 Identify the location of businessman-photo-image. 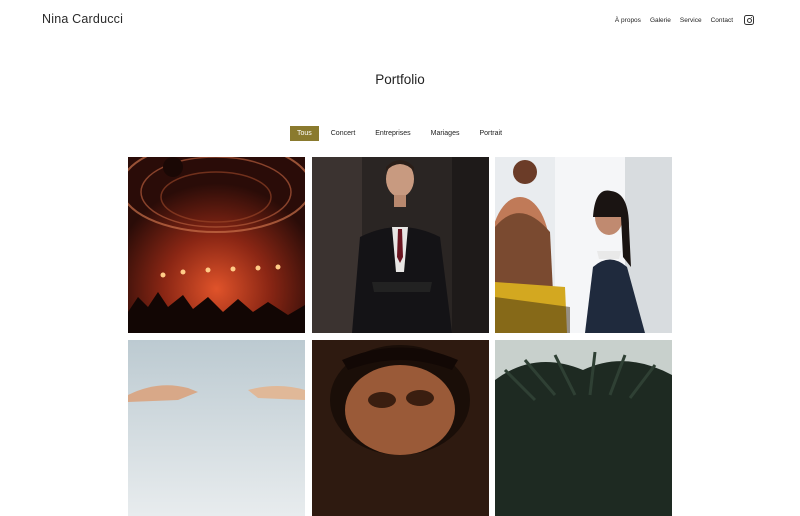
(400, 245).